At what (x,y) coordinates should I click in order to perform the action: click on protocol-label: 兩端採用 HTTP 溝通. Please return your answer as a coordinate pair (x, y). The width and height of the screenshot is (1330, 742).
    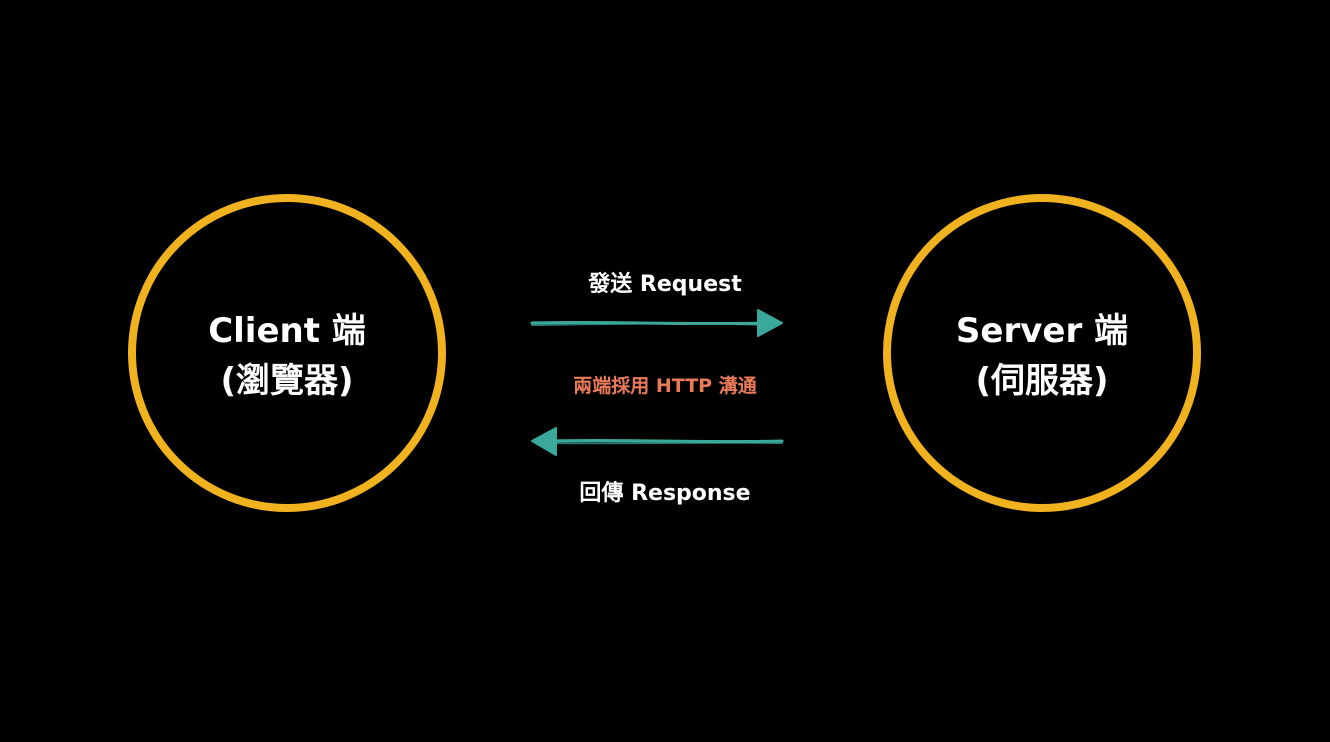
    Looking at the image, I should click on (665, 386).